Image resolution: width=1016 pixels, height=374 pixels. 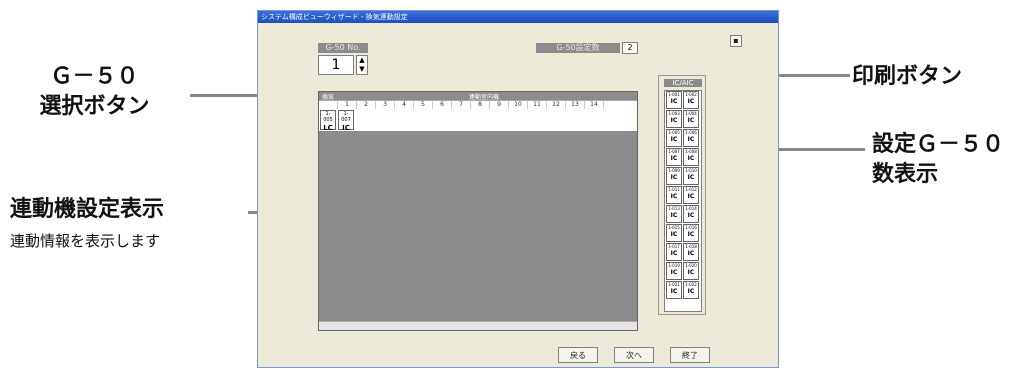 I want to click on callout-setting-line1: 設定Ｇ－５０, so click(x=938, y=144).